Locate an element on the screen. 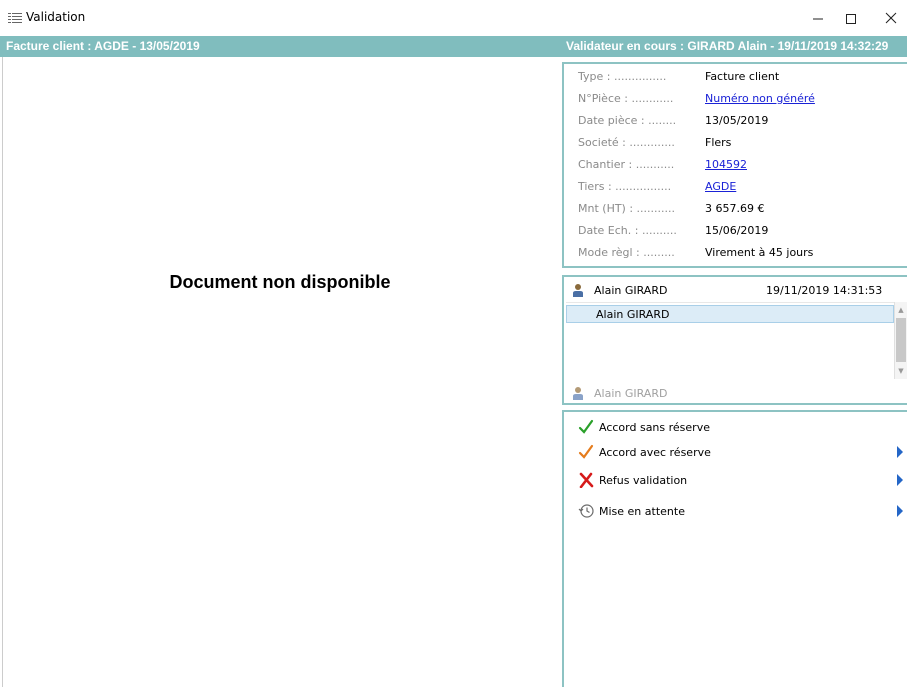 The height and width of the screenshot is (687, 907). info-value: Flers is located at coordinates (718, 142).